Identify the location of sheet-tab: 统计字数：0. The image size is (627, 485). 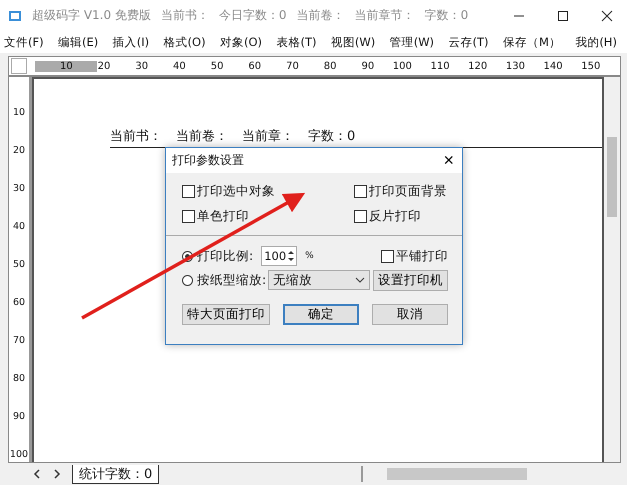
(116, 474).